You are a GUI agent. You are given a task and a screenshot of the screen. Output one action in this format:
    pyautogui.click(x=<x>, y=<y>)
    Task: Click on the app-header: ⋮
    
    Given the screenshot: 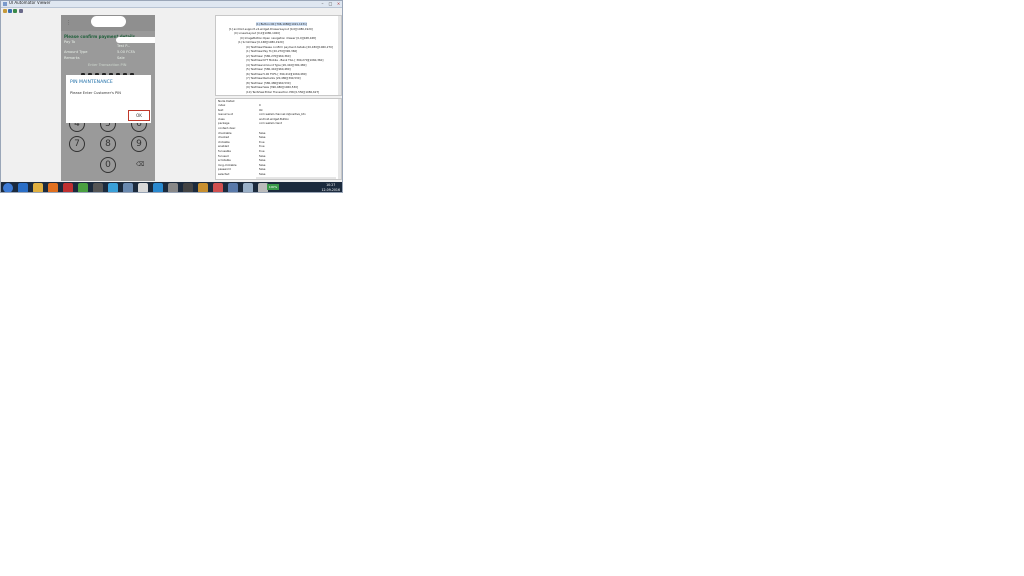 What is the action you would take?
    pyautogui.click(x=108, y=23)
    